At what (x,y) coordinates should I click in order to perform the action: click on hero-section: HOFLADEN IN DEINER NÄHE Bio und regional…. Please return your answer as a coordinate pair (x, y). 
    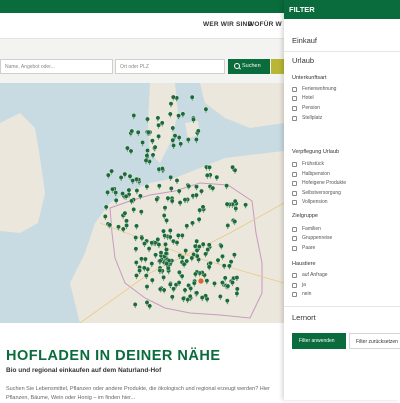
    Looking at the image, I should click on (142, 363).